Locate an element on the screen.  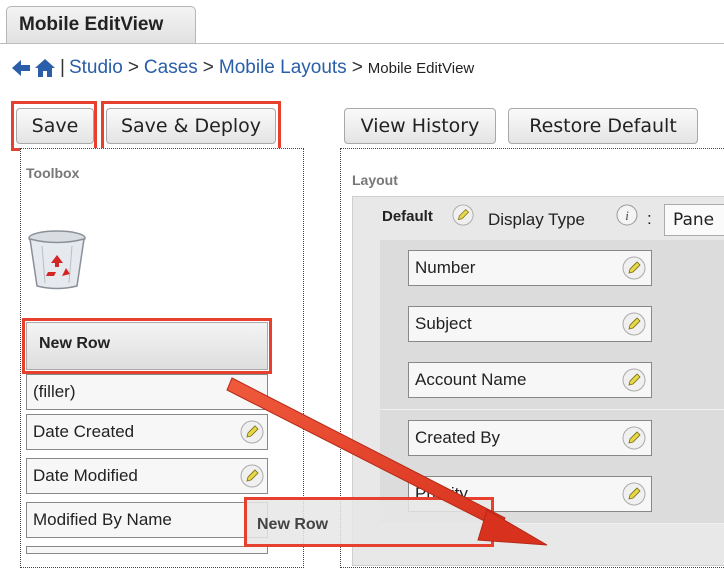
panel-name: Default is located at coordinates (407, 216).